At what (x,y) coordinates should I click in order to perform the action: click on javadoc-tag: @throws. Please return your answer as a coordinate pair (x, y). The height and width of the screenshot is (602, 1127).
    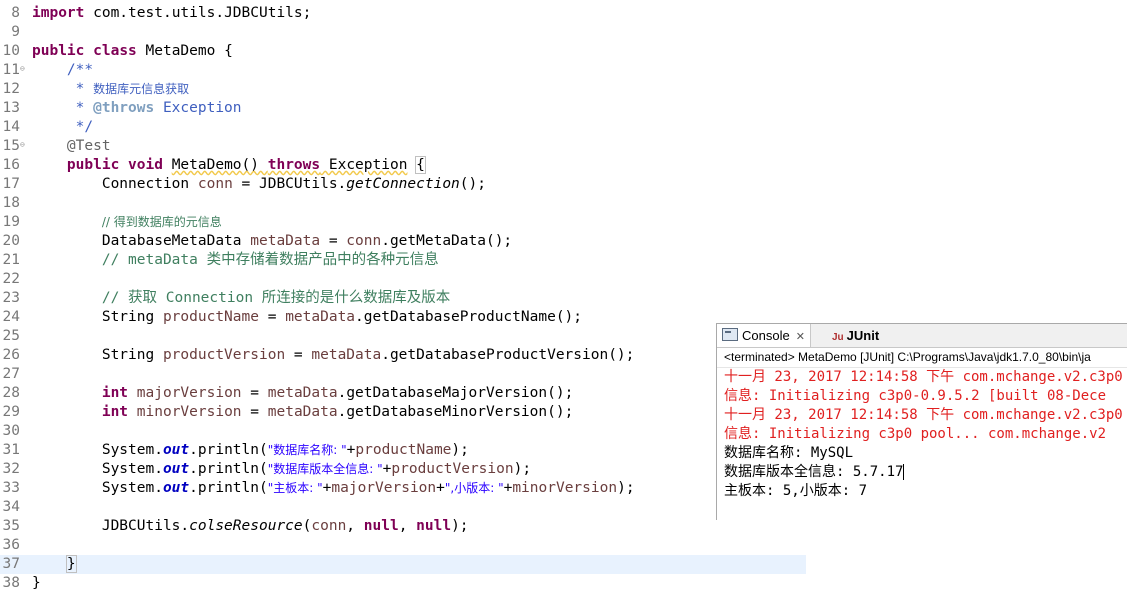
    Looking at the image, I should click on (124, 108).